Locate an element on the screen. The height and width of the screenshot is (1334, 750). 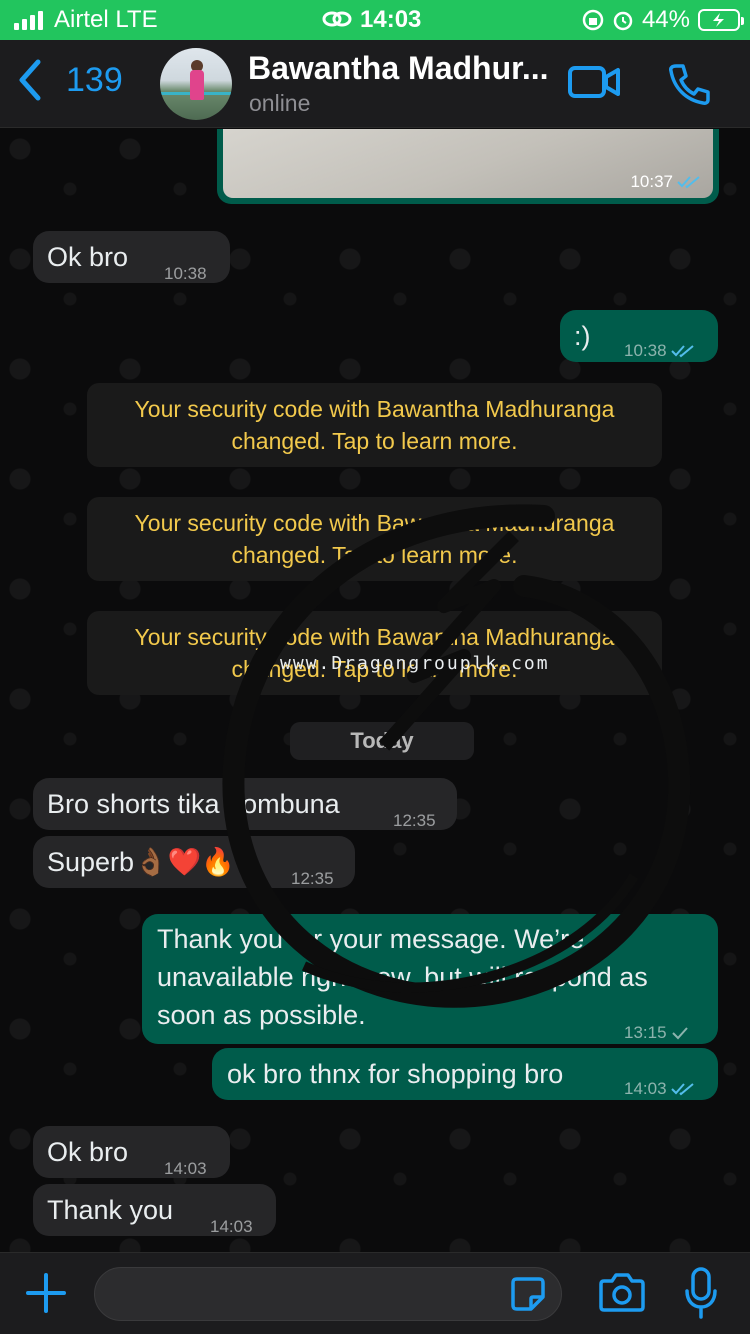
unread-count: 139 is located at coordinates (94, 79).